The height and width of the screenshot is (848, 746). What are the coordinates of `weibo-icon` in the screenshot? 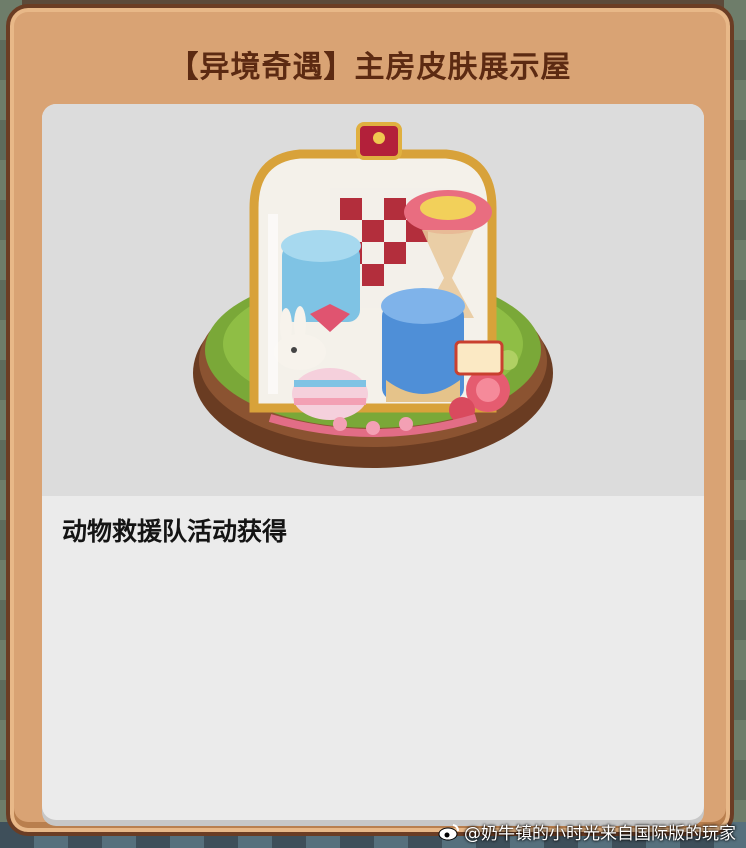 It's located at (448, 831).